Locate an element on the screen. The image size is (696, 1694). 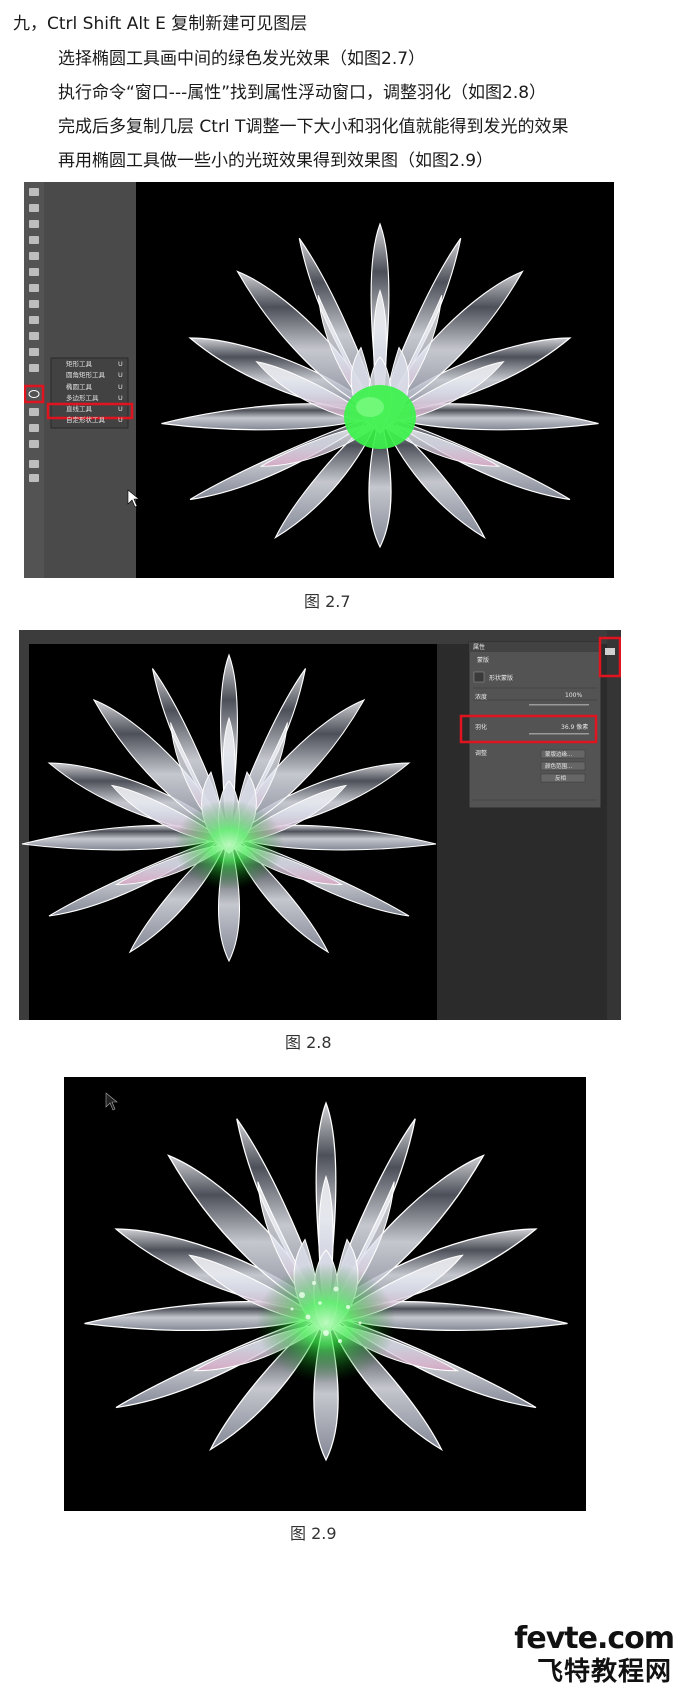
invert-button: 反相 is located at coordinates (560, 778).